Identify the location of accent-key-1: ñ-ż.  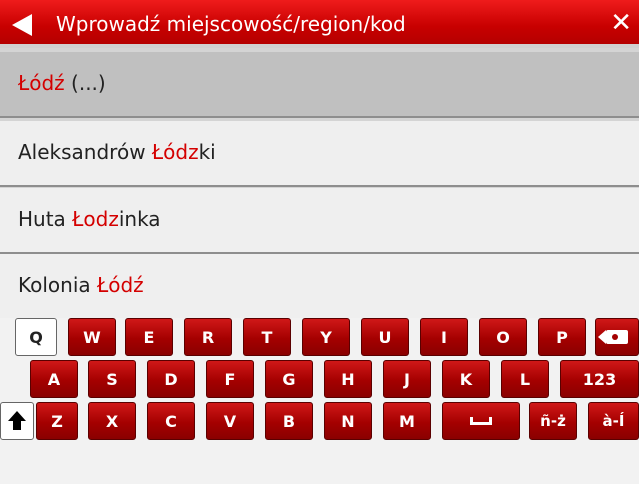
(553, 421).